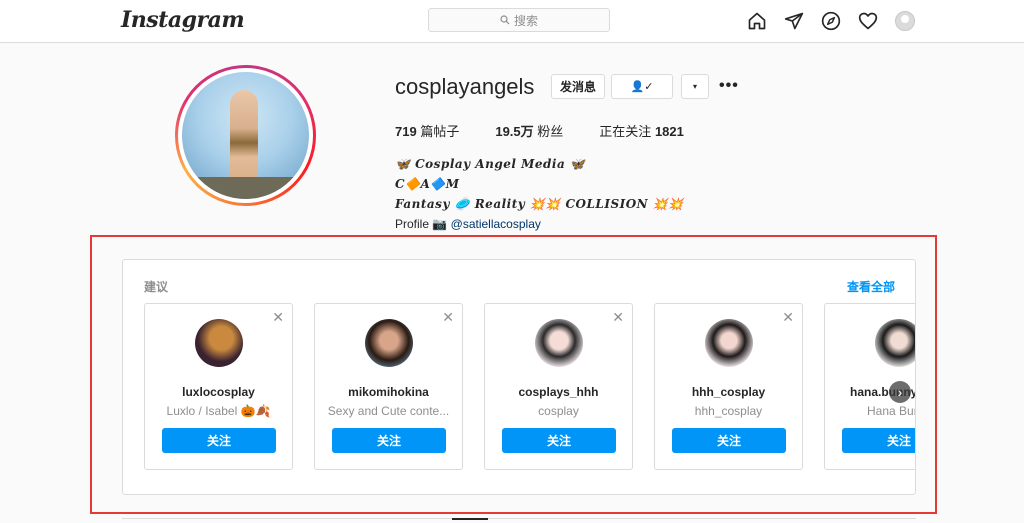  I want to click on explore-icon, so click(831, 21).